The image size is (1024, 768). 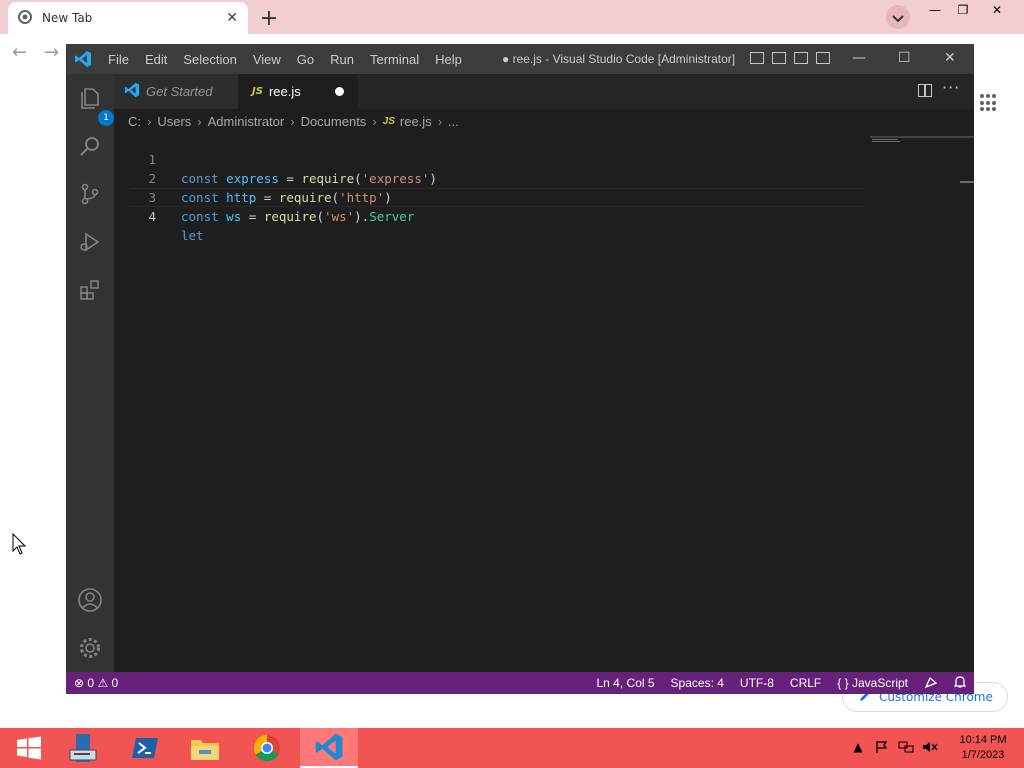 What do you see at coordinates (922, 137) in the screenshot?
I see `minimap-slider` at bounding box center [922, 137].